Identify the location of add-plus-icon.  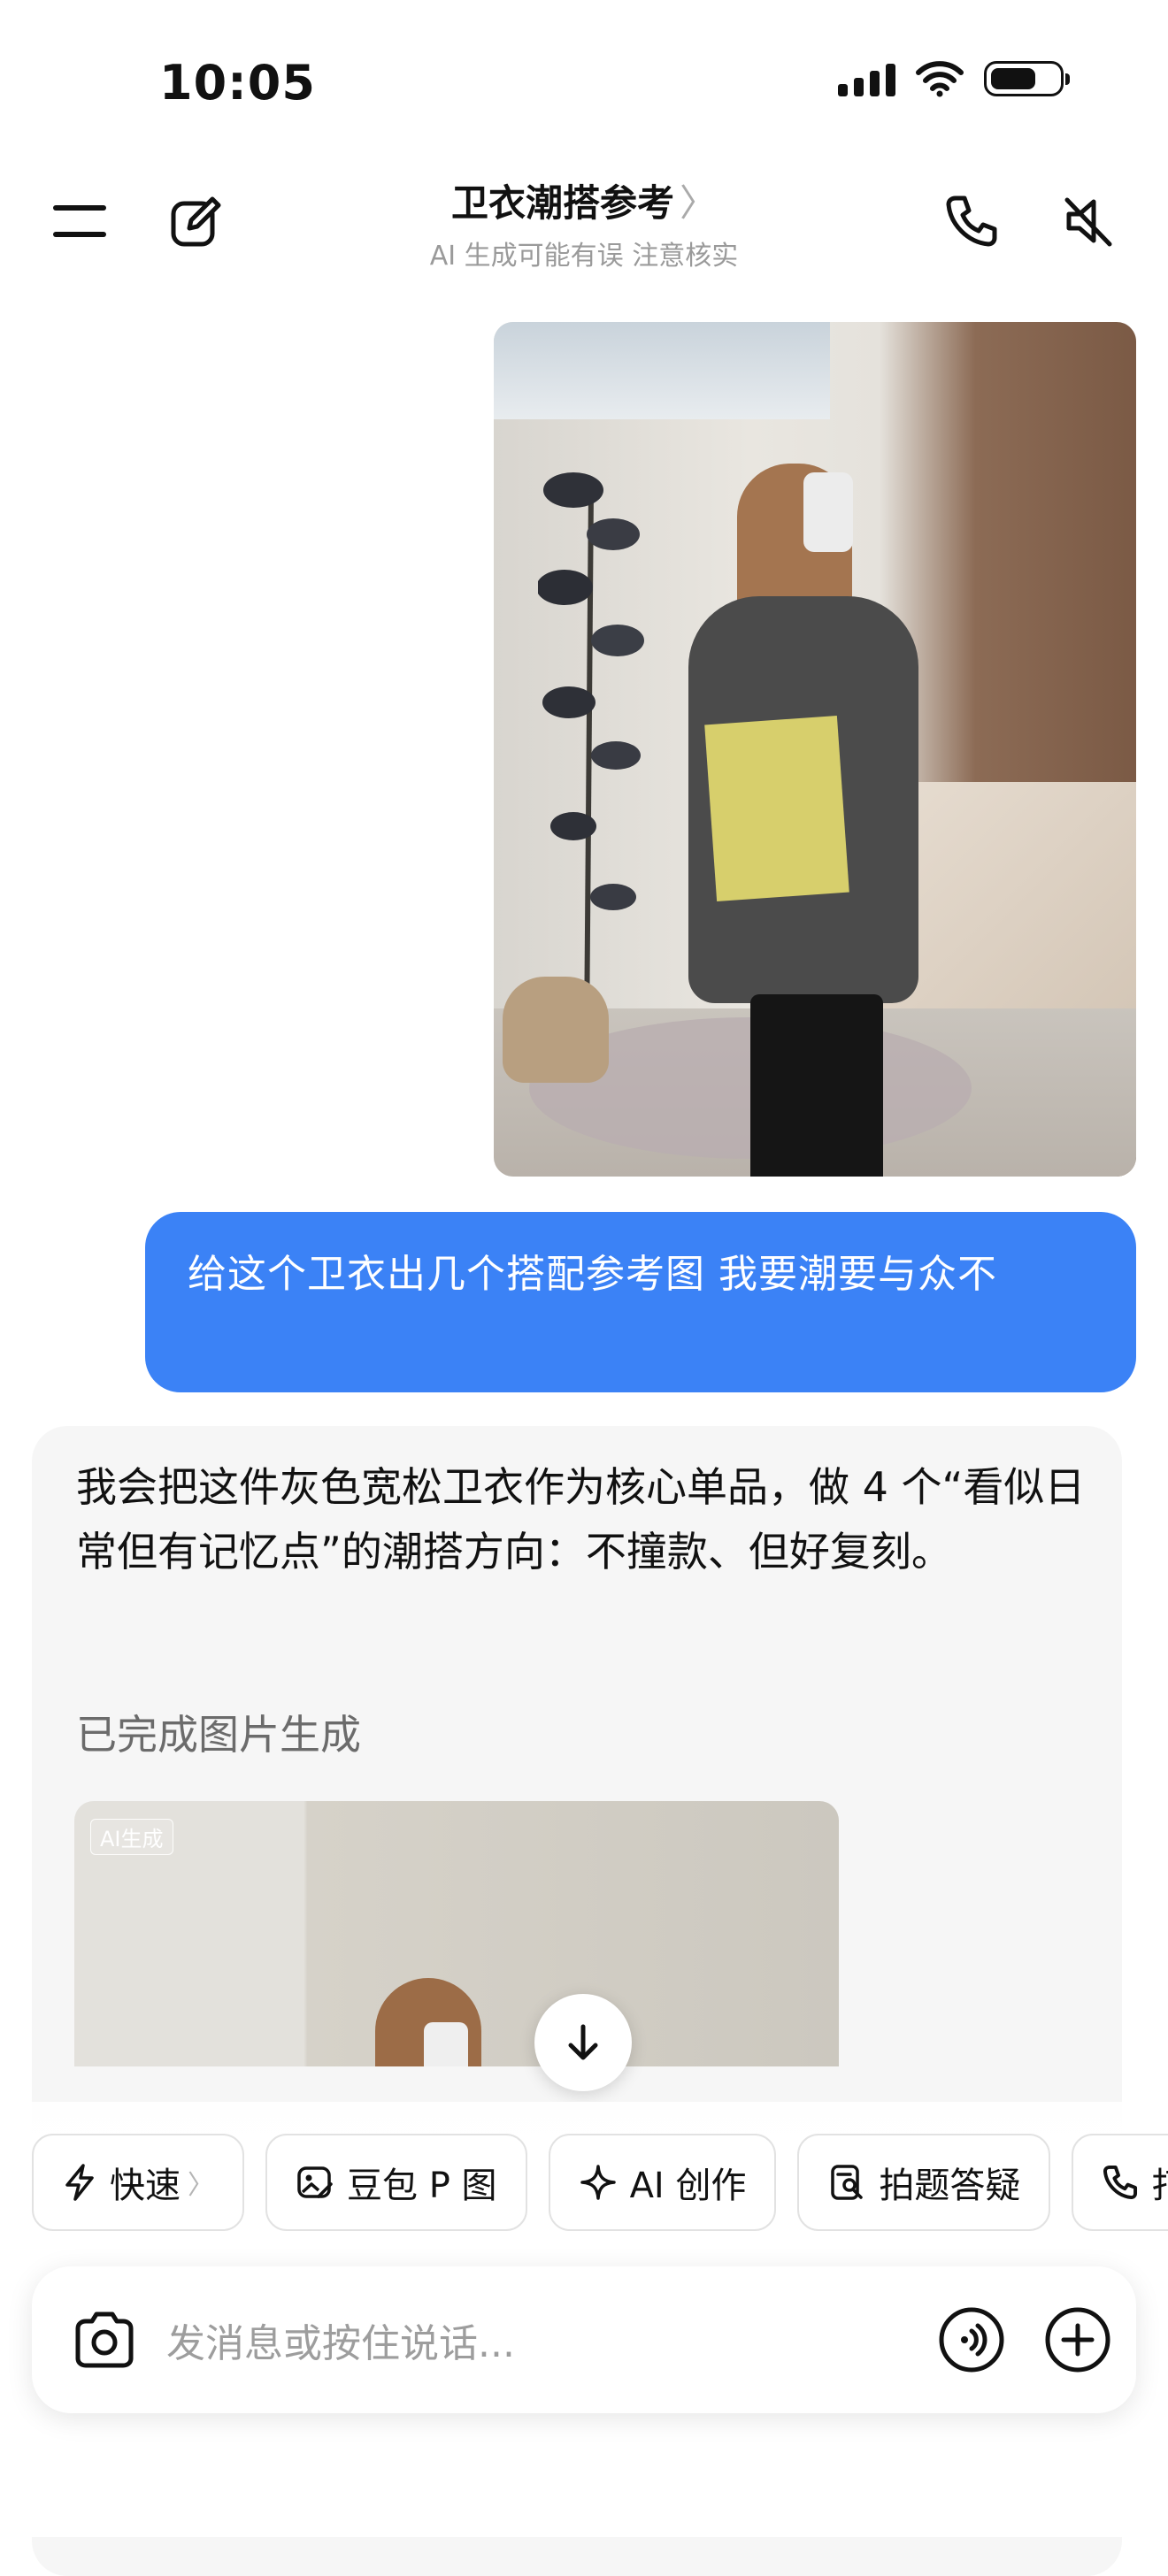
(1078, 2339).